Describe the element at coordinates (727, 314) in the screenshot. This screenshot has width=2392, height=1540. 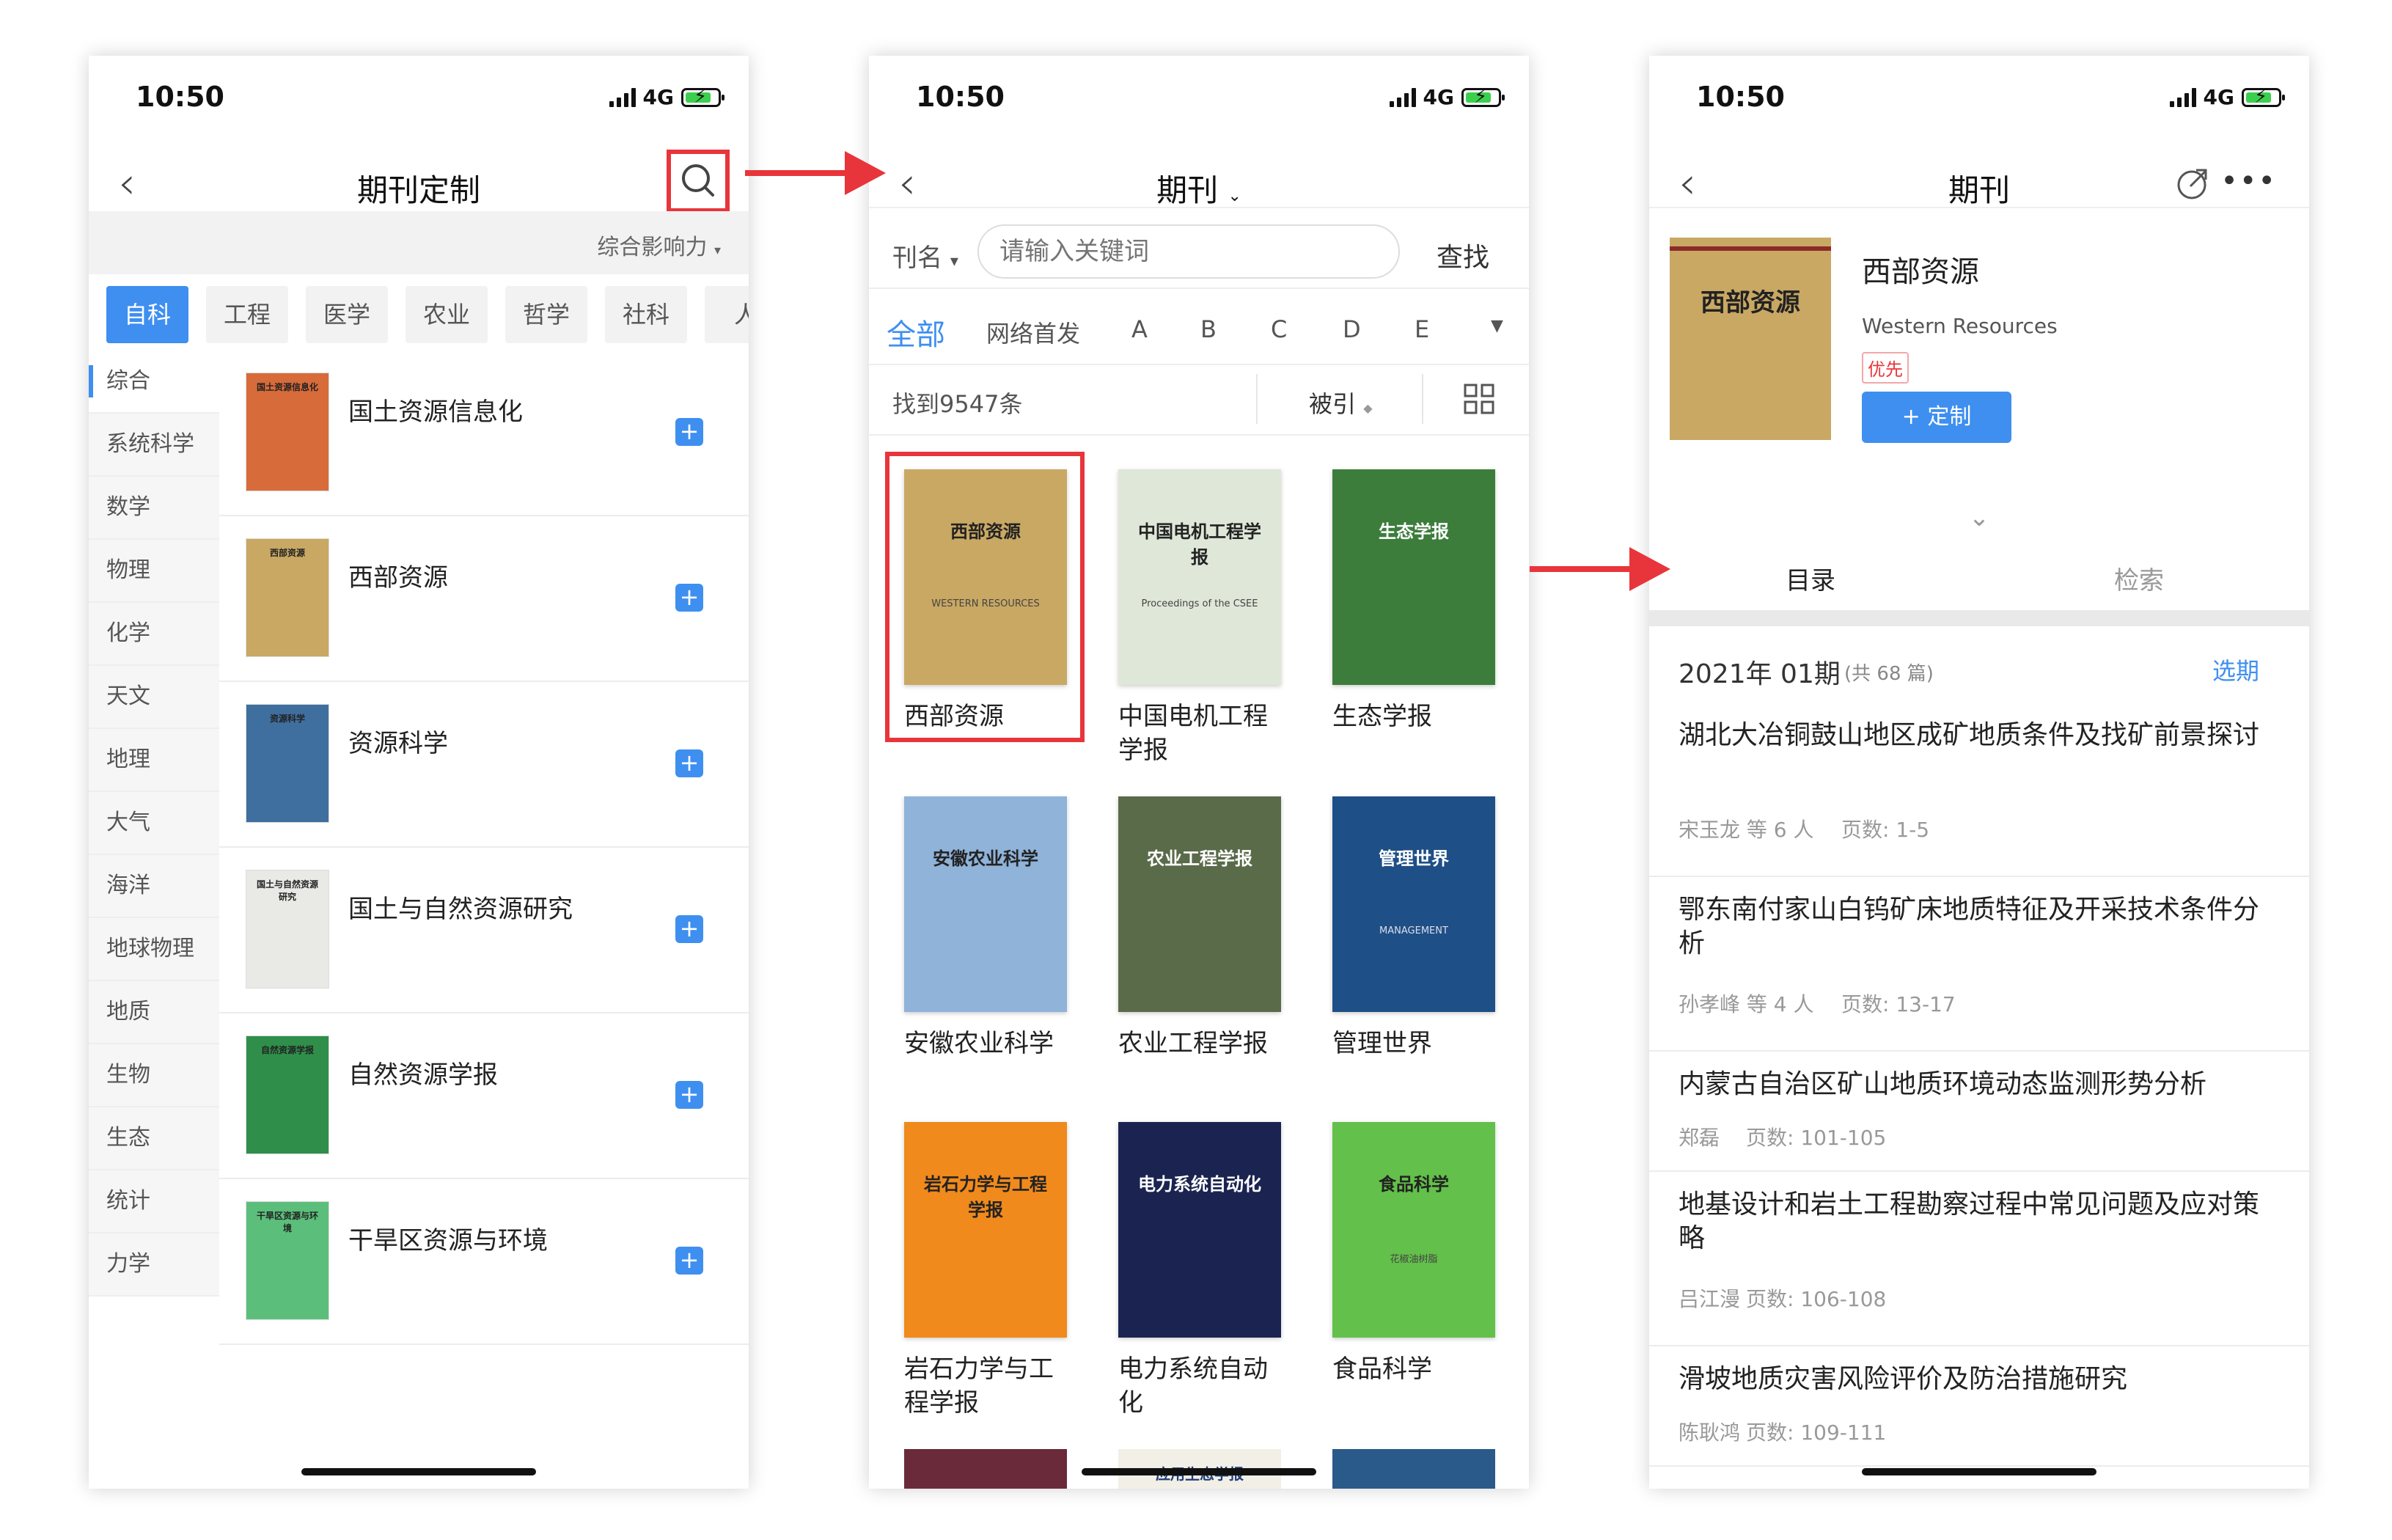
I see `category-tab: 人` at that location.